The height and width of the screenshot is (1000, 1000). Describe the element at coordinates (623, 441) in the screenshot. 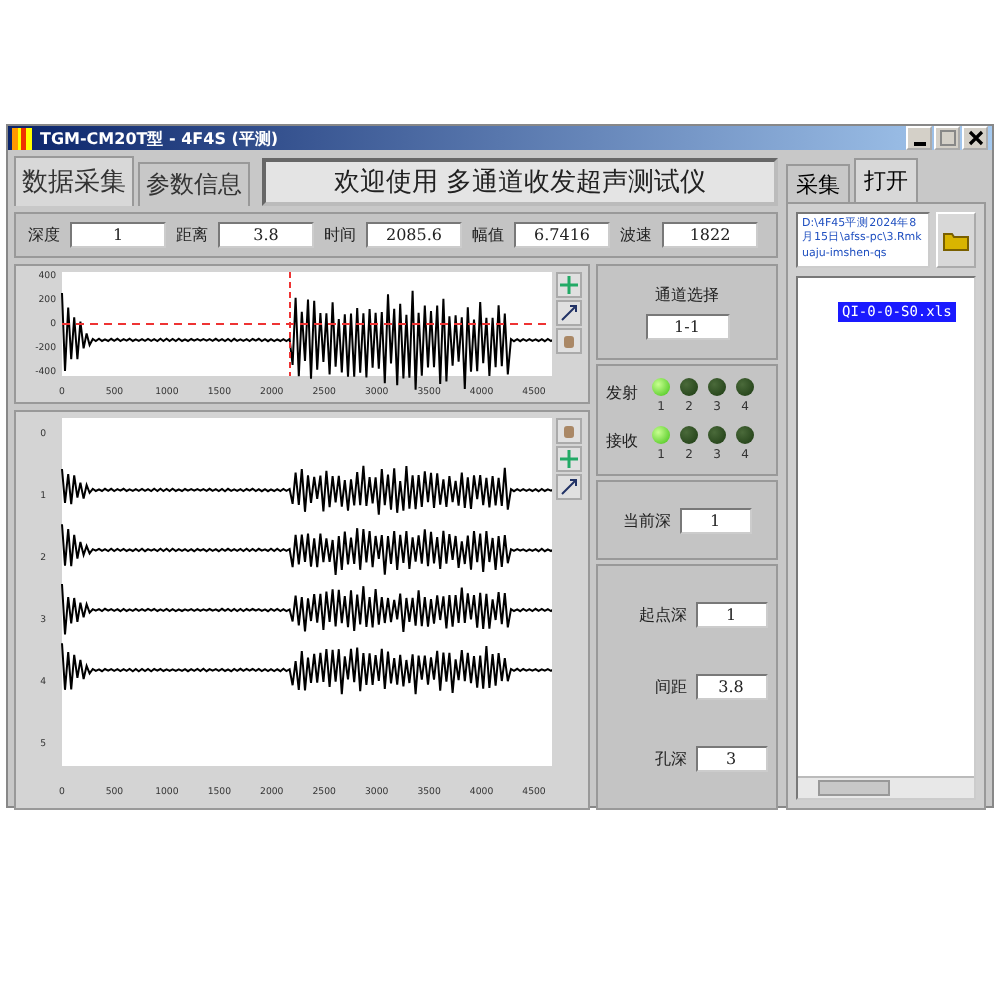

I see `led-row-label: 接收` at that location.